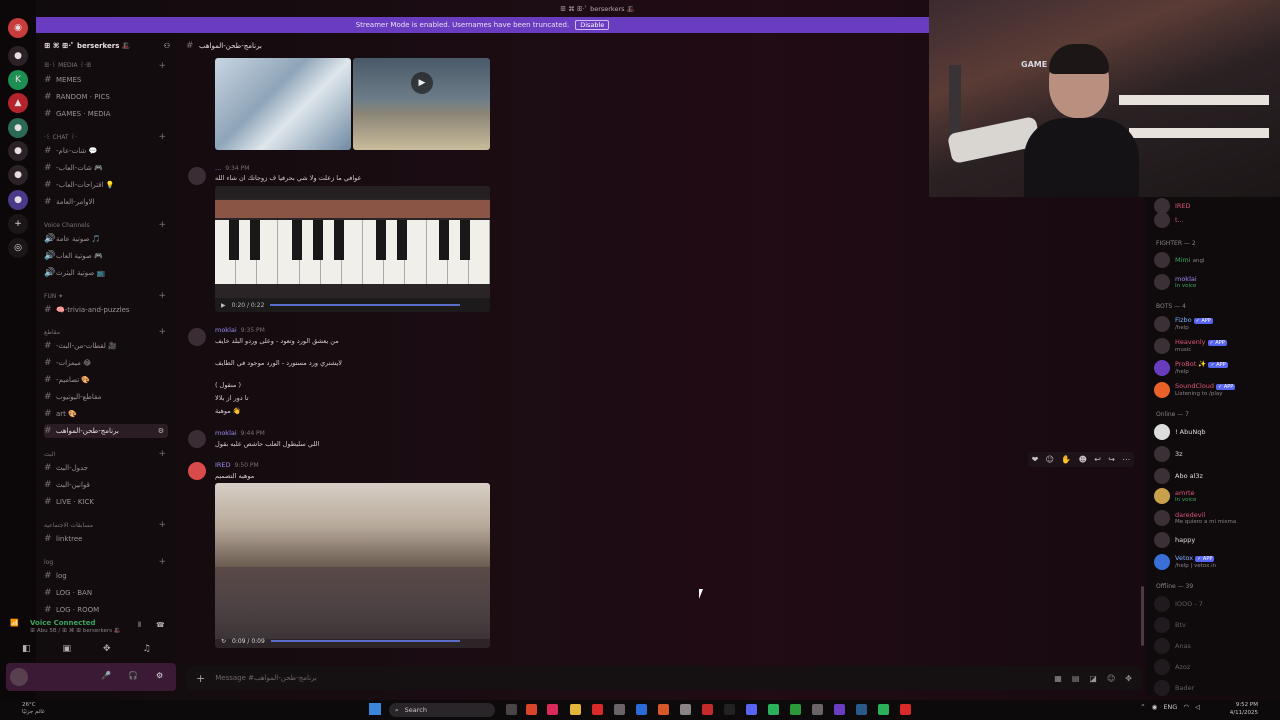 The width and height of the screenshot is (1280, 720). Describe the element at coordinates (106, 675) in the screenshot. I see `mute-icon: 🎤` at that location.